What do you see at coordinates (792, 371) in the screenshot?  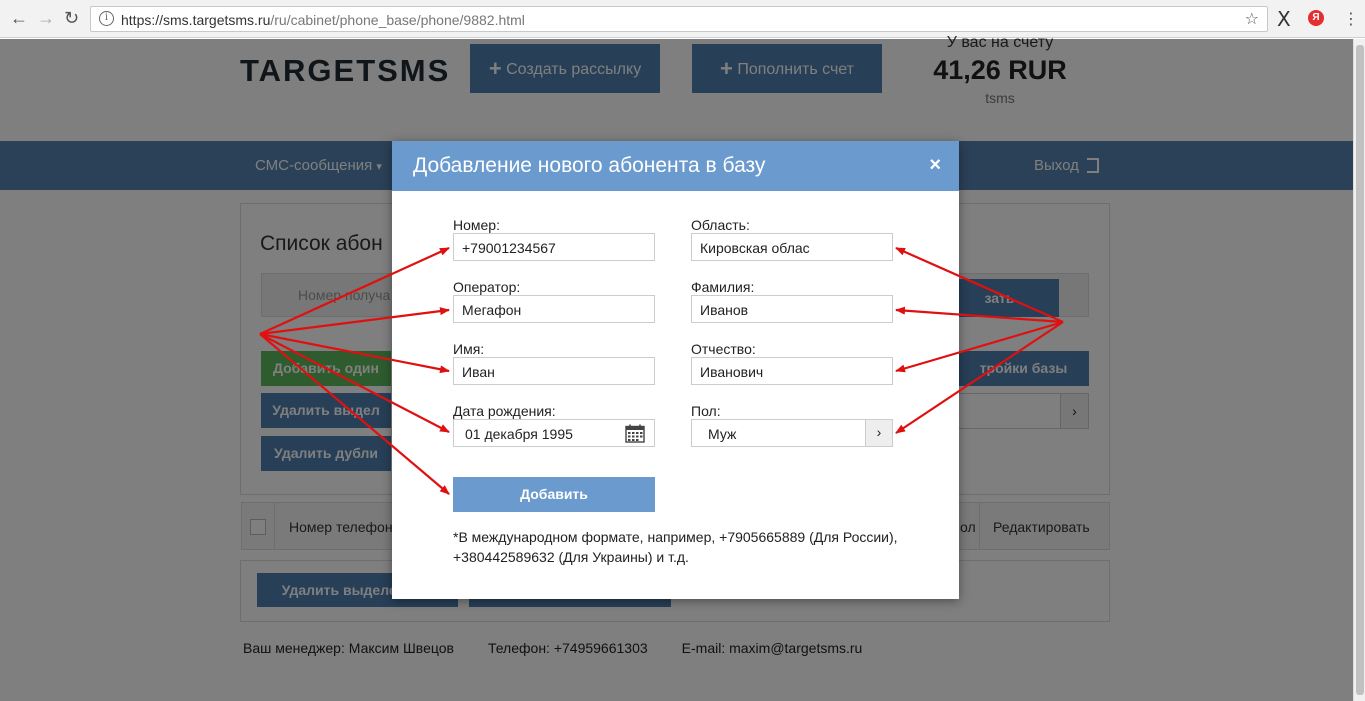 I see `patronymic-field: Иванович` at bounding box center [792, 371].